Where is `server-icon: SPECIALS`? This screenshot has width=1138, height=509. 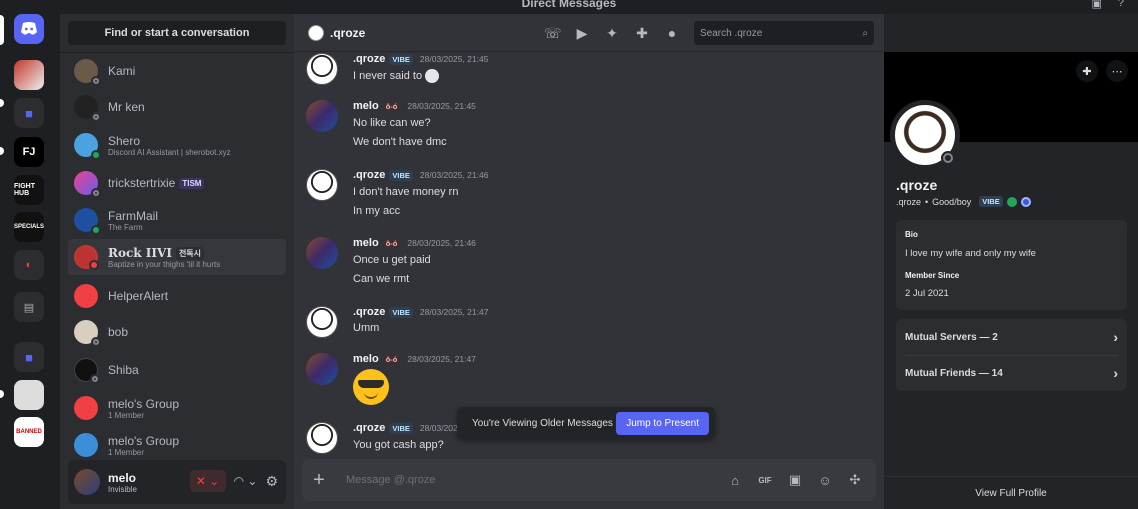
server-icon: SPECIALS is located at coordinates (29, 227).